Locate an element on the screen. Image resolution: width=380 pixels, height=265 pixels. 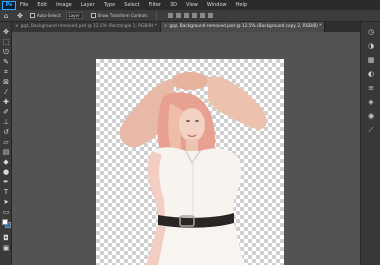
clone-stamp-tool-icon: ⊥ is located at coordinates (6, 122).